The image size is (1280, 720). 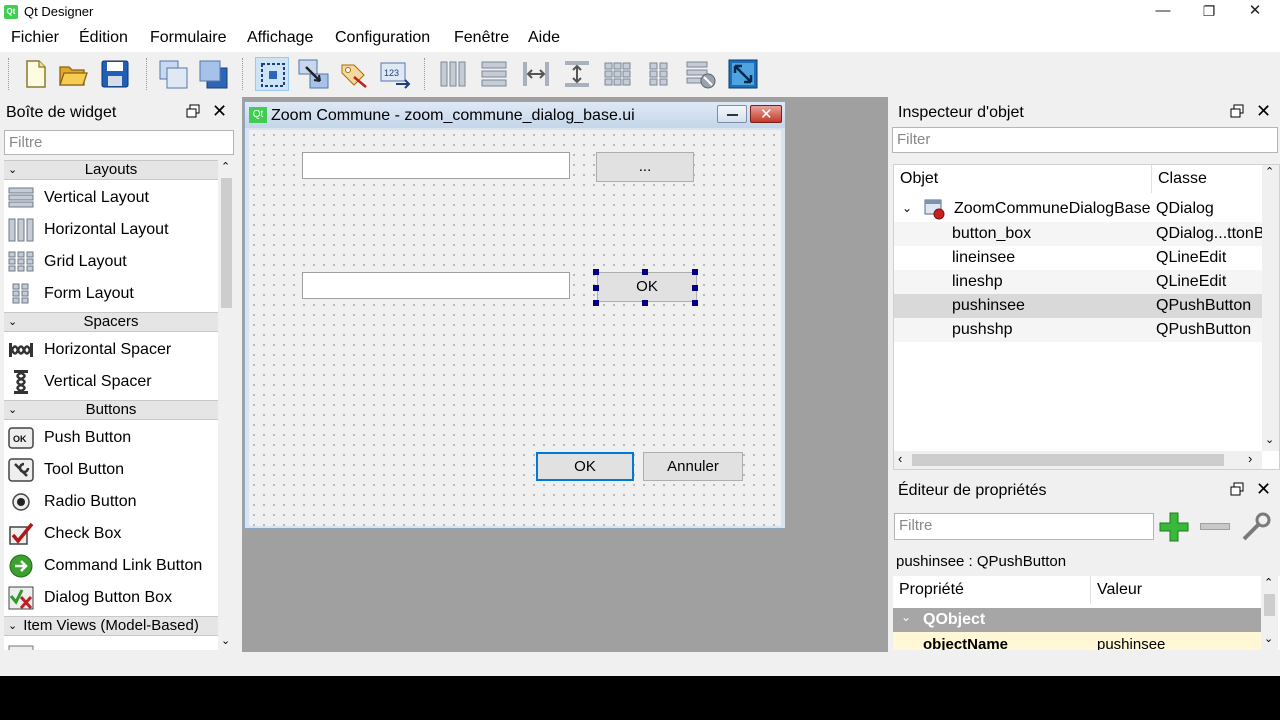 What do you see at coordinates (111, 502) in the screenshot?
I see `widget-radio-button: Radio Button` at bounding box center [111, 502].